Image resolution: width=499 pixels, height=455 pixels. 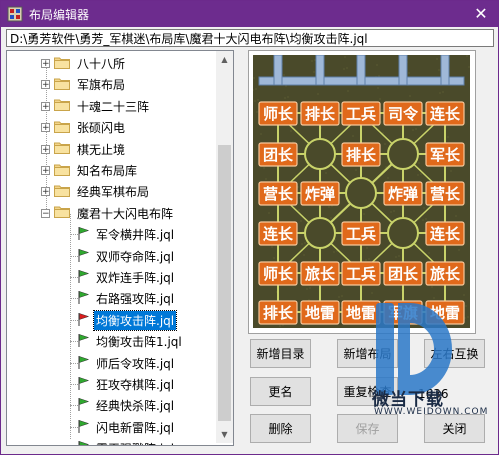 I want to click on tree-folder-label: 张硕闪电, so click(x=101, y=128).